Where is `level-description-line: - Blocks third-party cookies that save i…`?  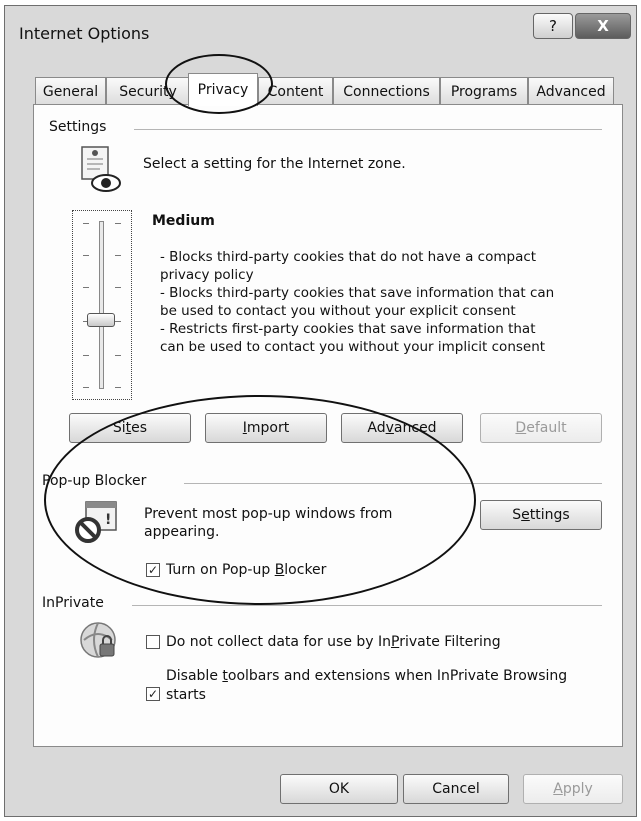
level-description-line: - Blocks third-party cookies that save i… is located at coordinates (357, 293).